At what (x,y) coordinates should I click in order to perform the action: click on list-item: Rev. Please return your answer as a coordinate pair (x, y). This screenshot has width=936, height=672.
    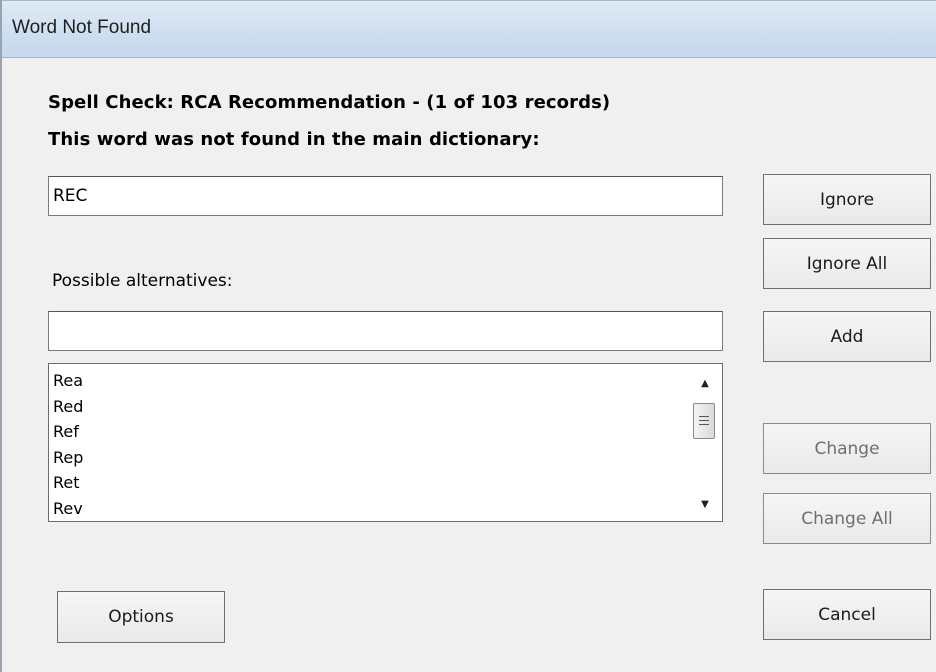
    Looking at the image, I should click on (67, 509).